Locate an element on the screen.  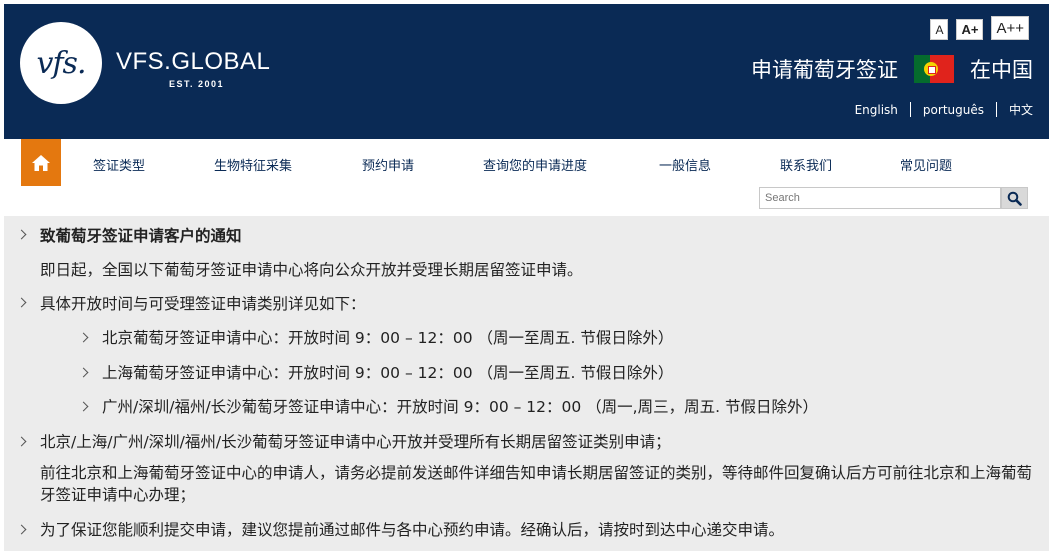
nav-faq: 常见问题 is located at coordinates (926, 164).